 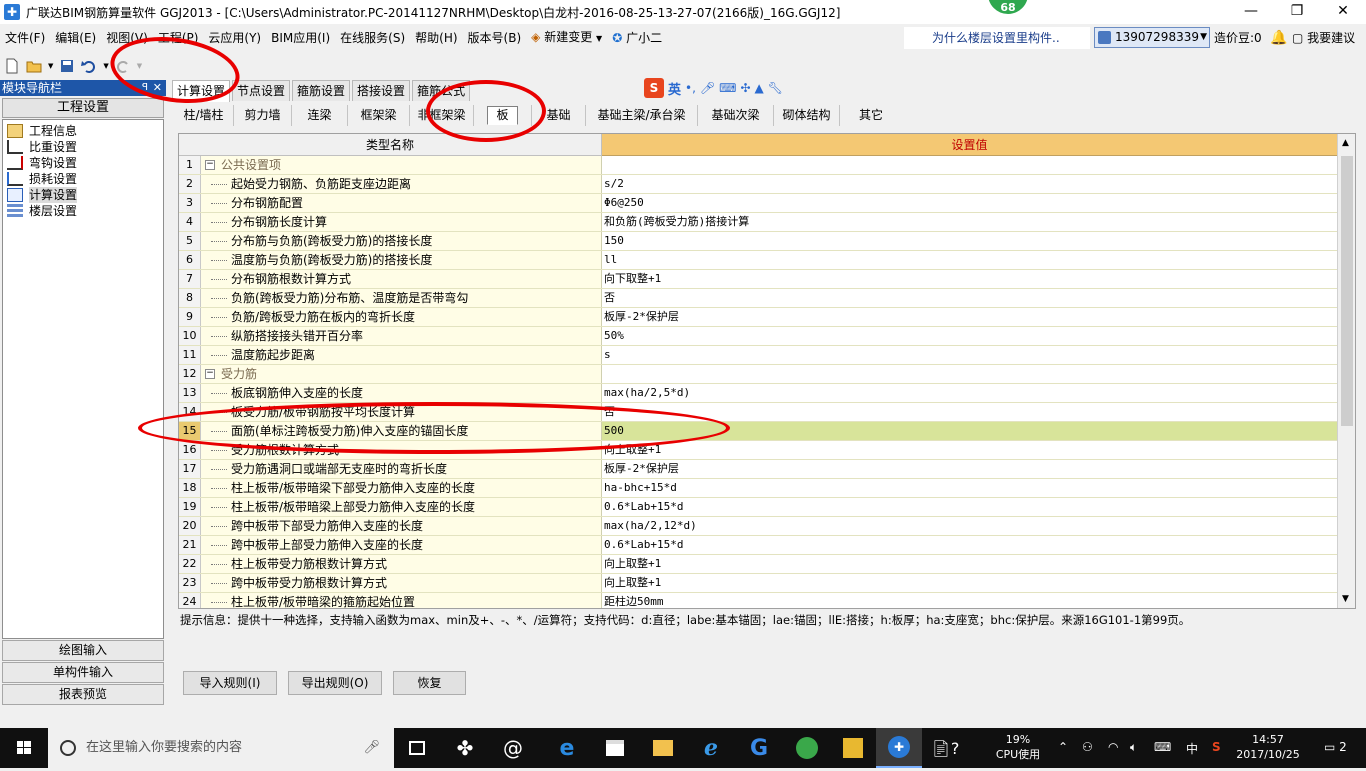 What do you see at coordinates (85, 163) in the screenshot?
I see `nav-item-hook: 弯钩设置` at bounding box center [85, 163].